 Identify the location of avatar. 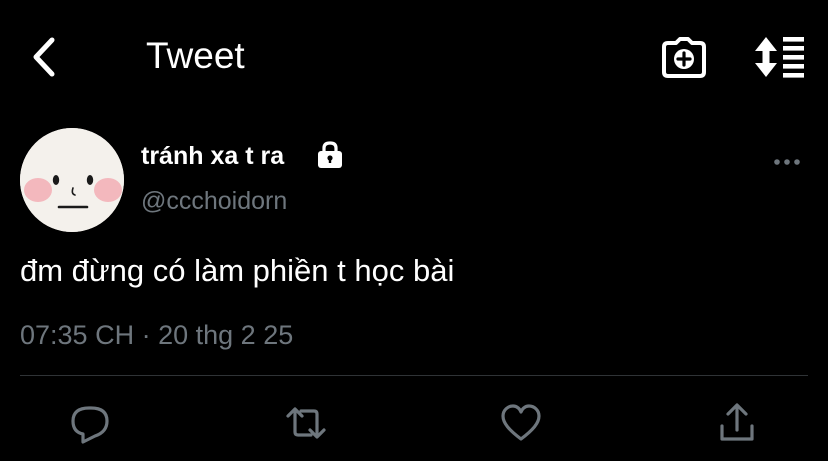
(72, 180).